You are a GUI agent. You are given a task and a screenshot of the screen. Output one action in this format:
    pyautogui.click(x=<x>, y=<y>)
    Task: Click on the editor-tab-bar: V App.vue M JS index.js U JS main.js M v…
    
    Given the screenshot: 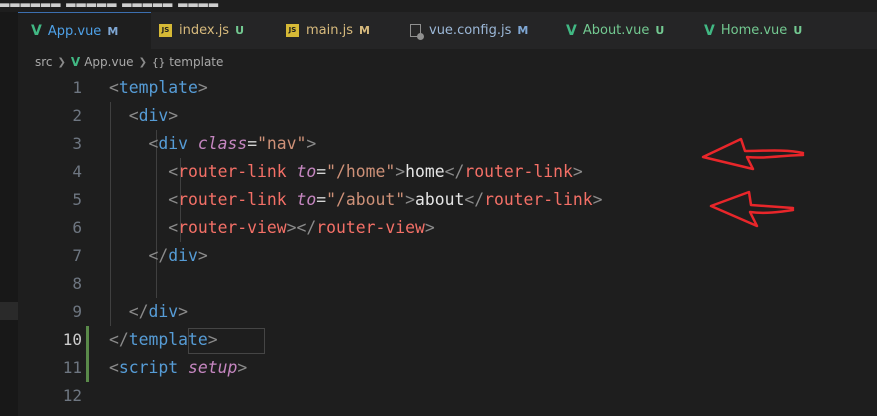 What is the action you would take?
    pyautogui.click(x=447, y=30)
    